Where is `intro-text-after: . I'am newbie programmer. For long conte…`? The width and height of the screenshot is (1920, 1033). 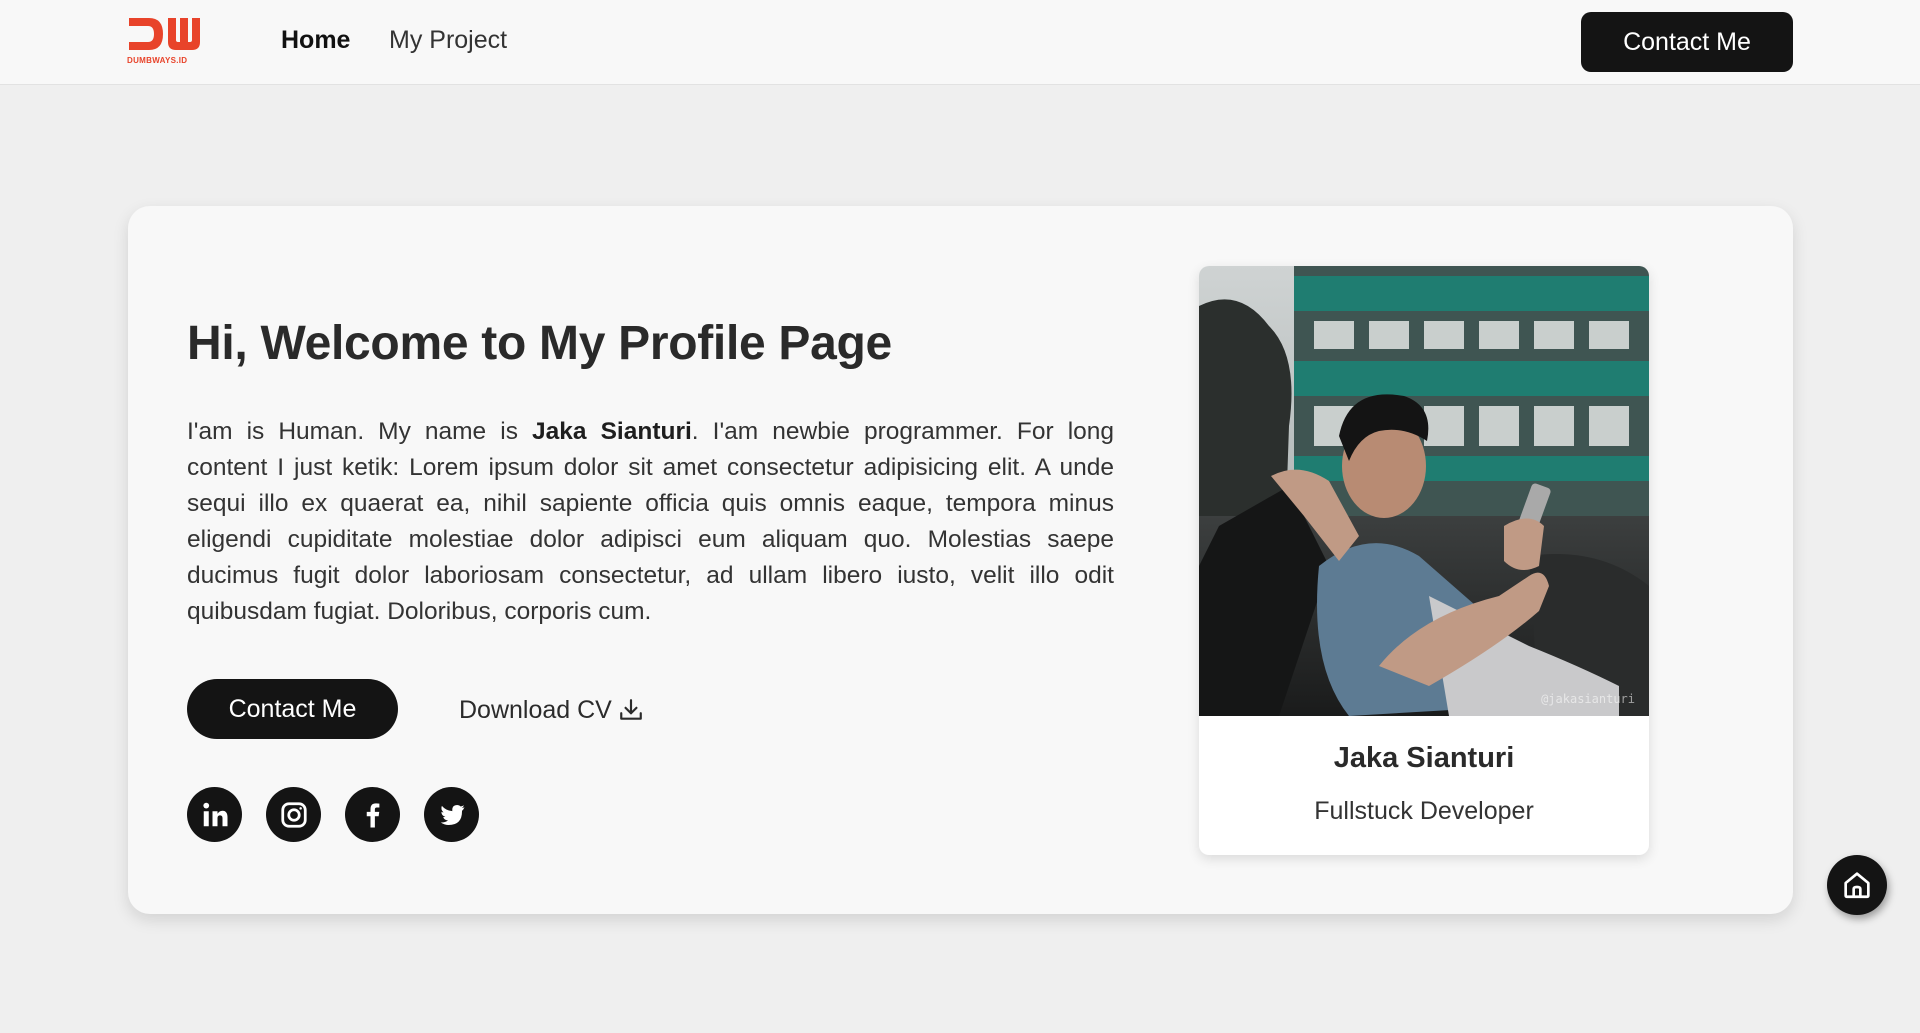 intro-text-after: . I'am newbie programmer. For long conte… is located at coordinates (651, 521).